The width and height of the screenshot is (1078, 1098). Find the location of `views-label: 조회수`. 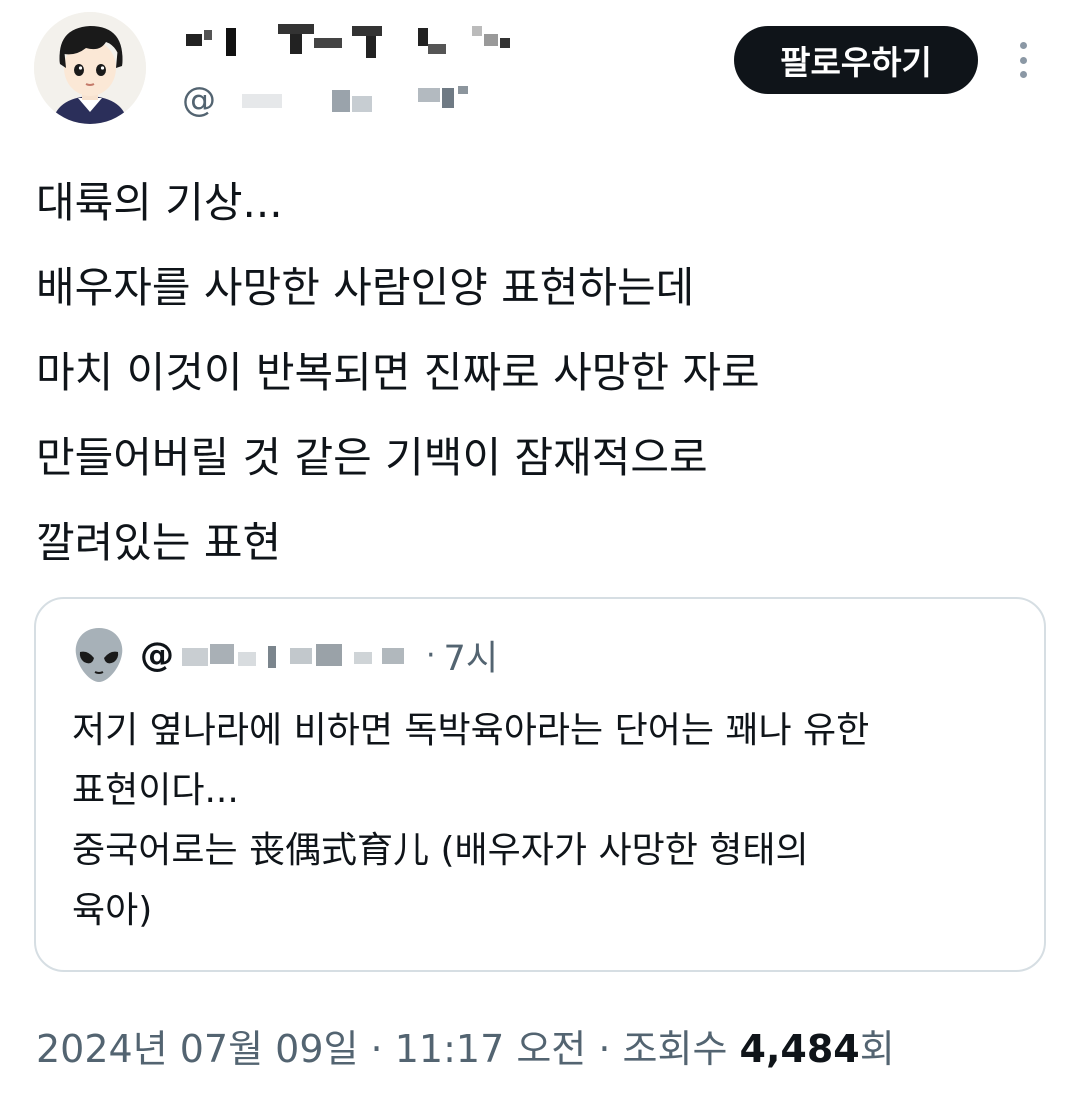

views-label: 조회수 is located at coordinates (675, 1049).